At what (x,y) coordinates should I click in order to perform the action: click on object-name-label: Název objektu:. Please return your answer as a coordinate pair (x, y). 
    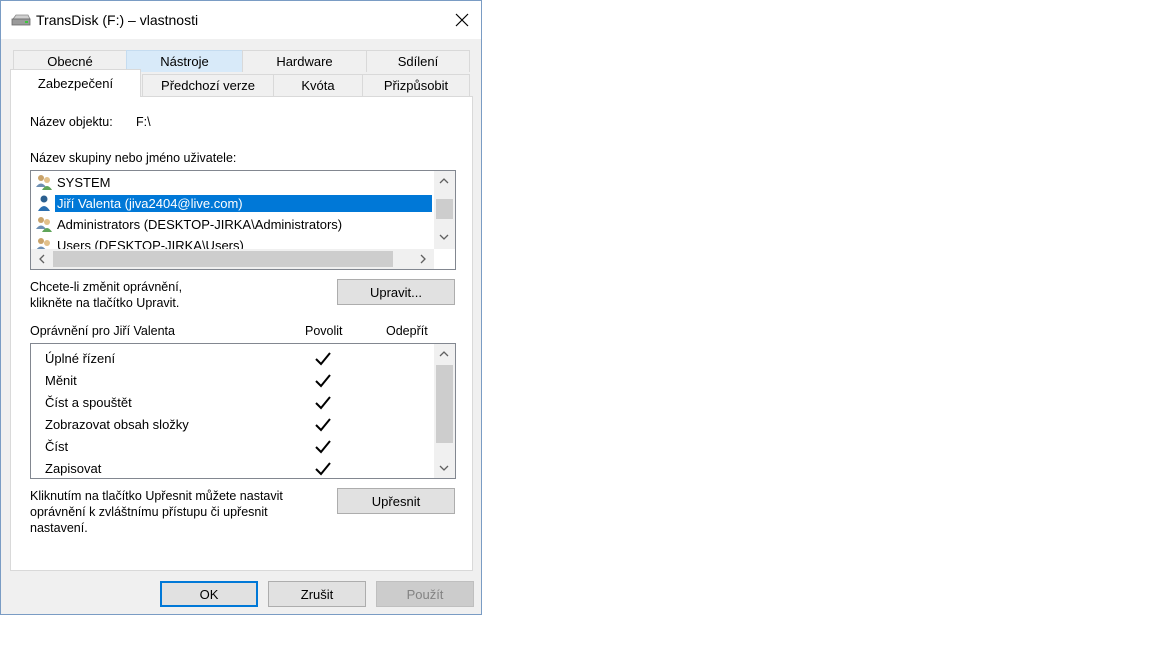
    Looking at the image, I should click on (71, 122).